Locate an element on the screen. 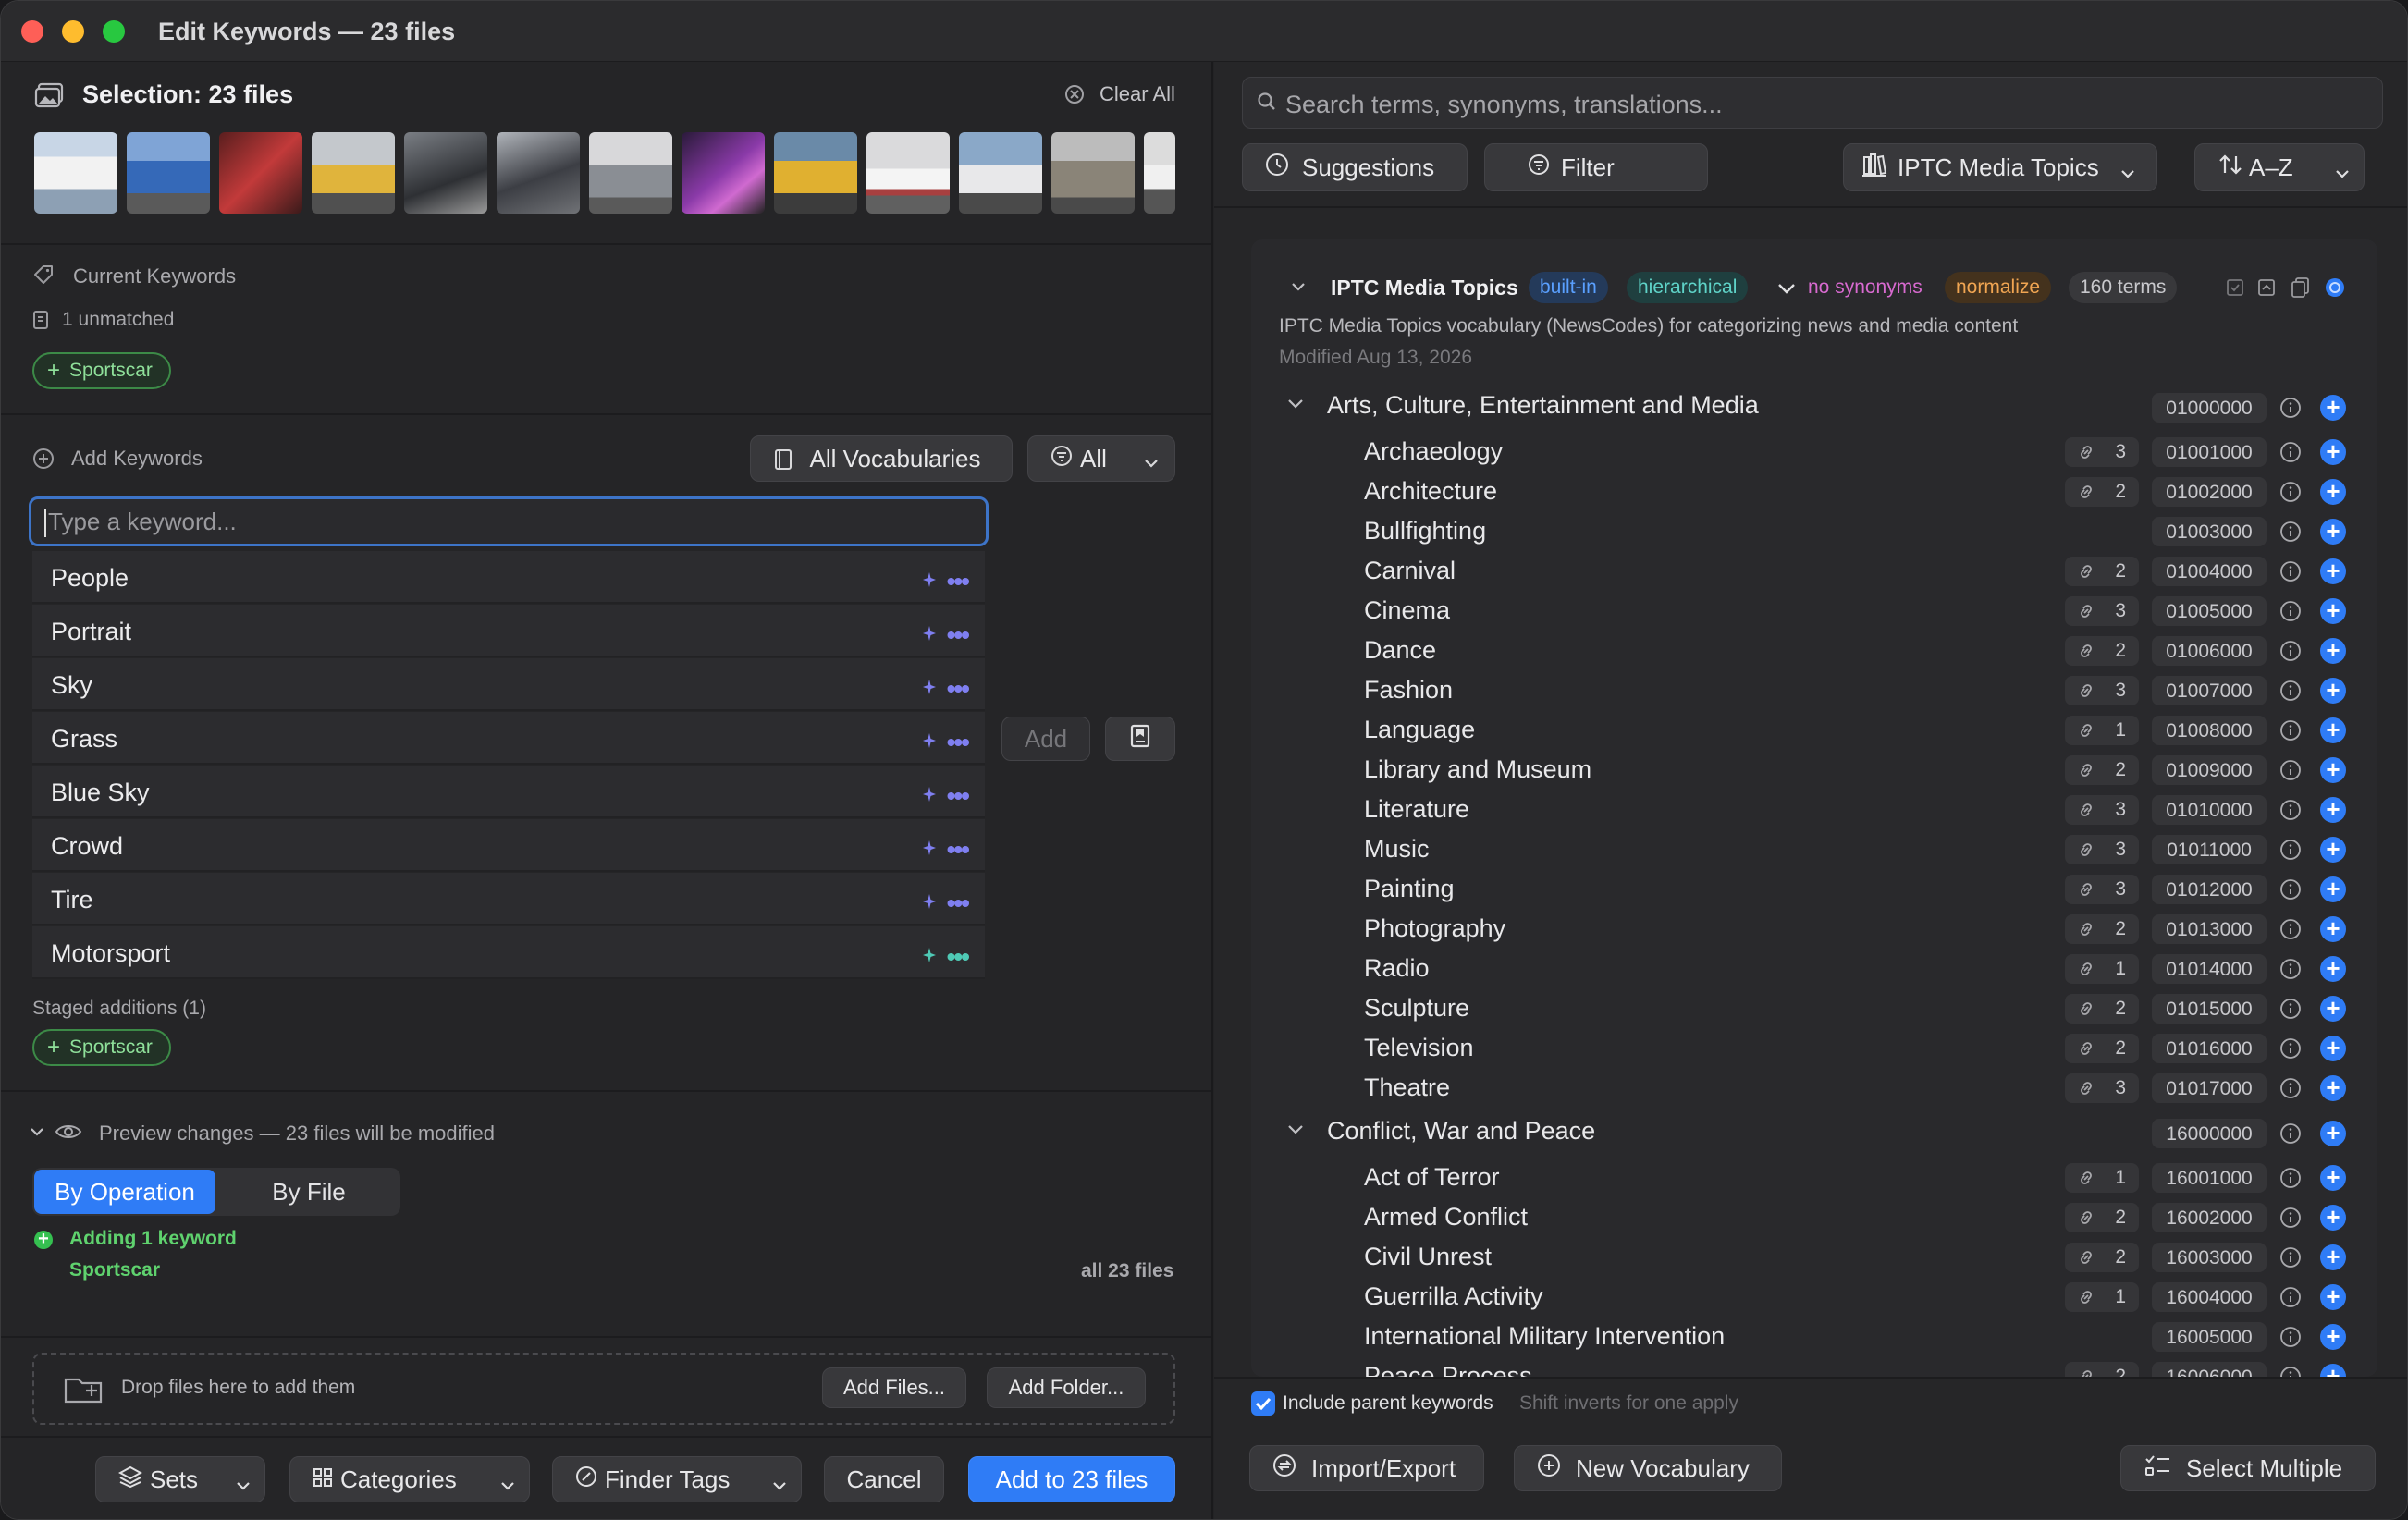 This screenshot has width=2408, height=1520. categories-menu-button: Categories is located at coordinates (409, 1479).